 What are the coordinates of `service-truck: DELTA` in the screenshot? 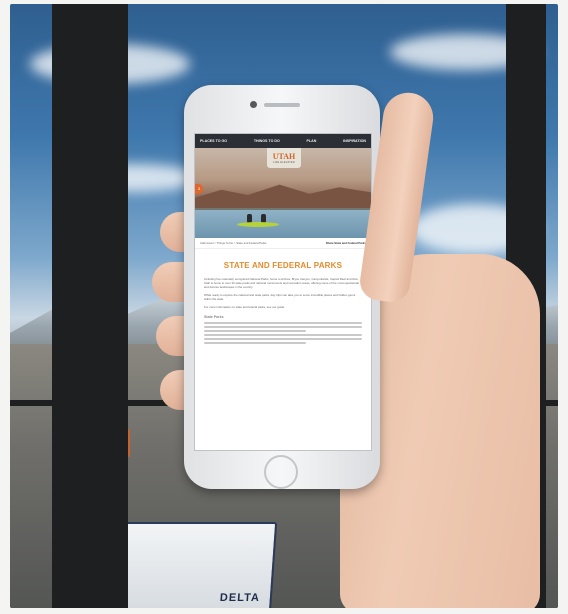 It's located at (197, 565).